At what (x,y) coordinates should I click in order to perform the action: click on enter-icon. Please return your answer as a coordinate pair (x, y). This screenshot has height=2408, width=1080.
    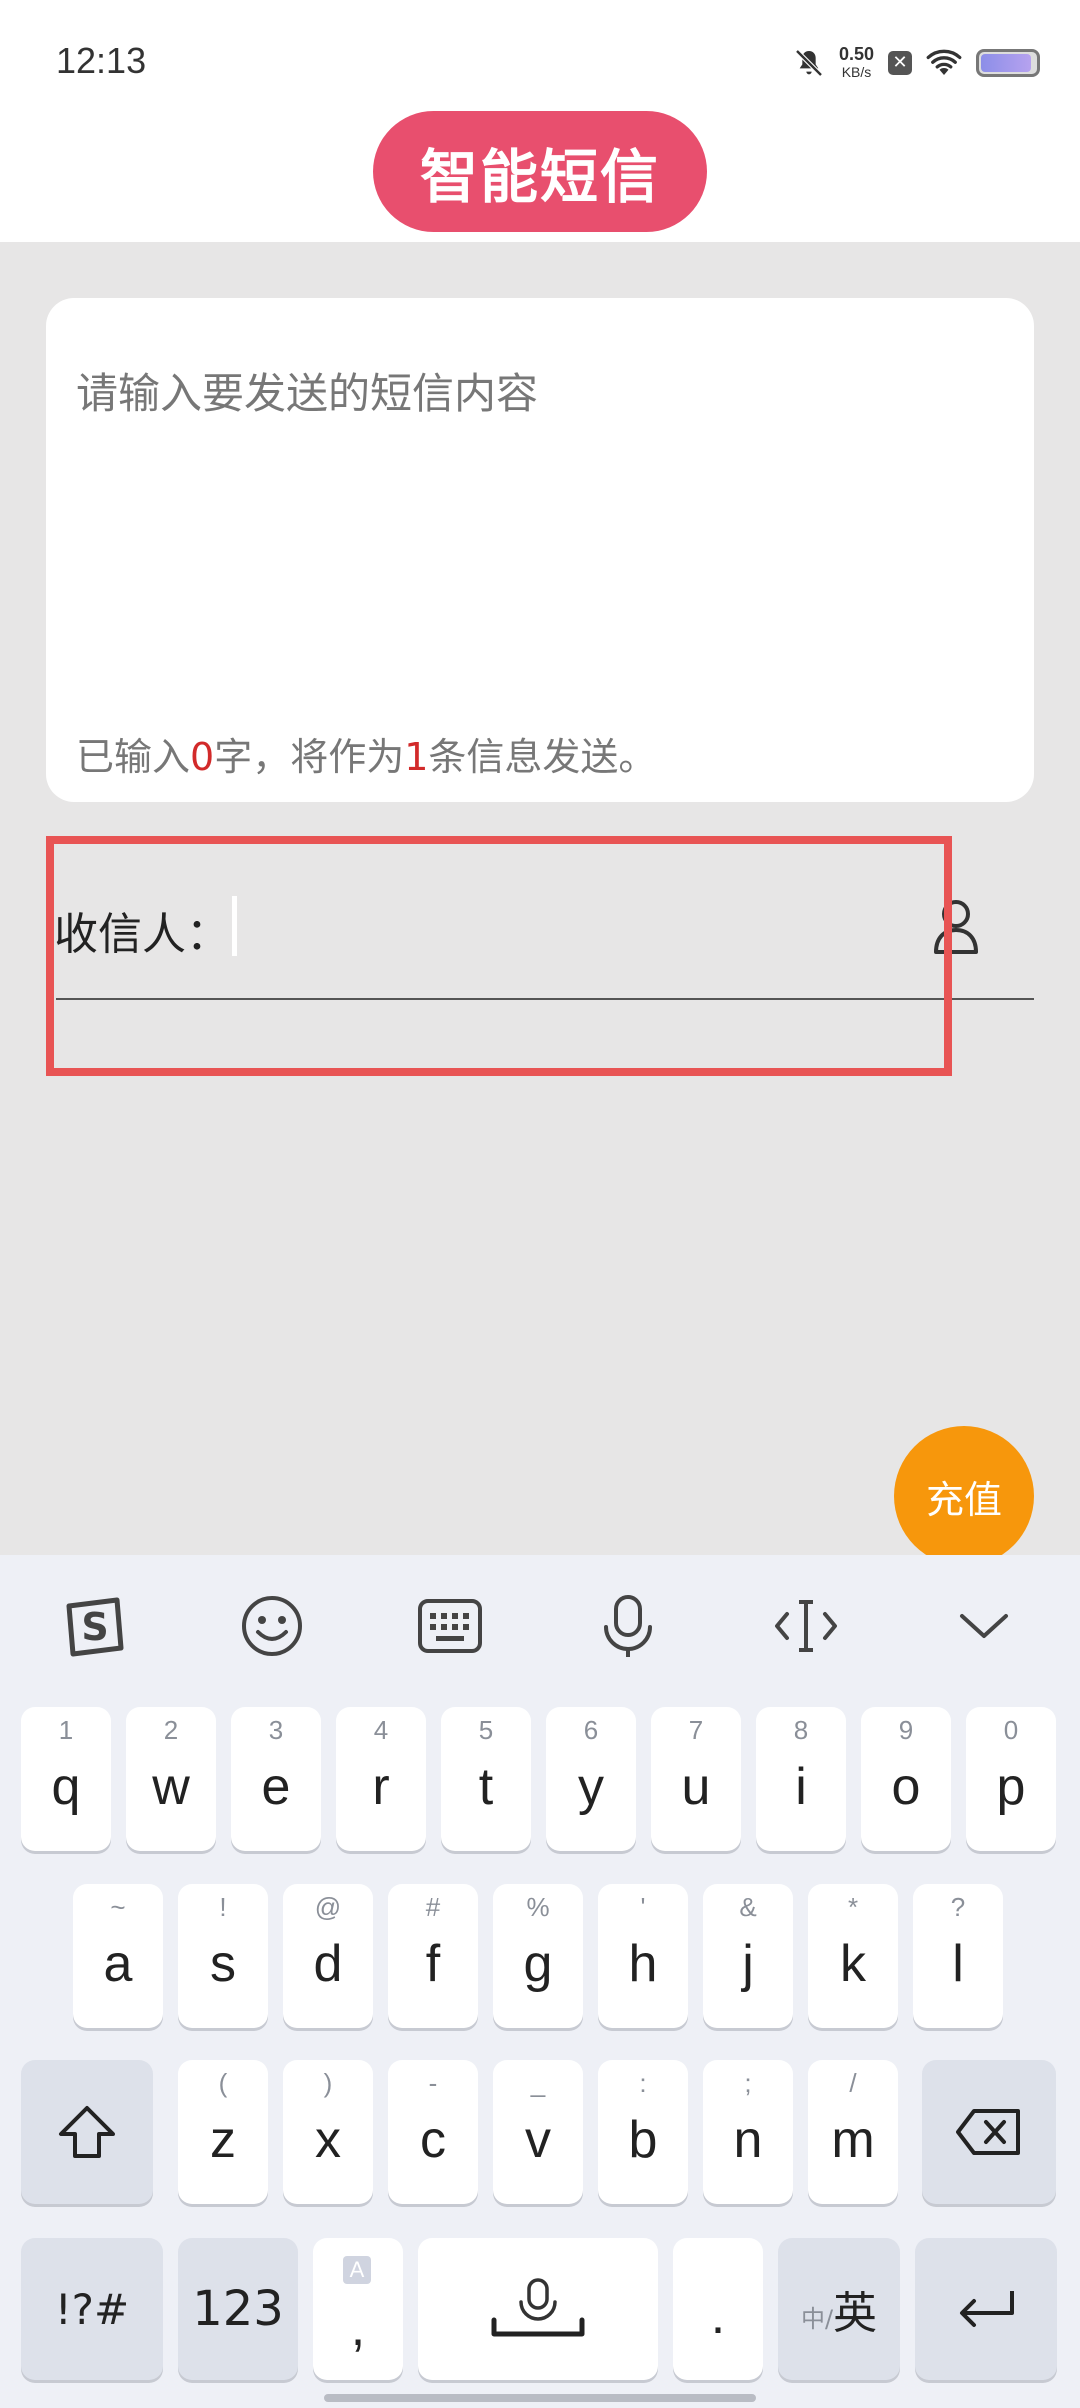
    Looking at the image, I should click on (986, 2309).